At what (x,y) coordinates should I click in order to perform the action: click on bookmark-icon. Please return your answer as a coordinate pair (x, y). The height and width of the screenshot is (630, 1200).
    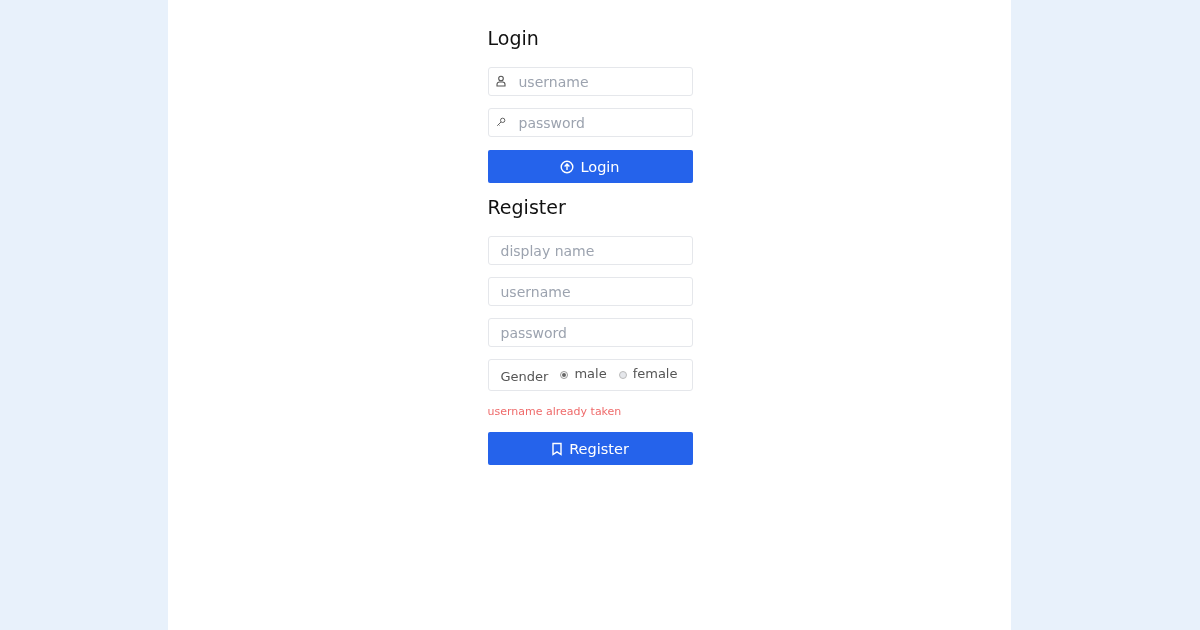
    Looking at the image, I should click on (557, 448).